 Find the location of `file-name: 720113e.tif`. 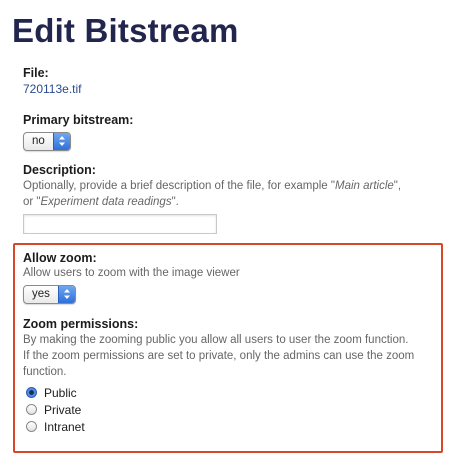

file-name: 720113e.tif is located at coordinates (52, 89).